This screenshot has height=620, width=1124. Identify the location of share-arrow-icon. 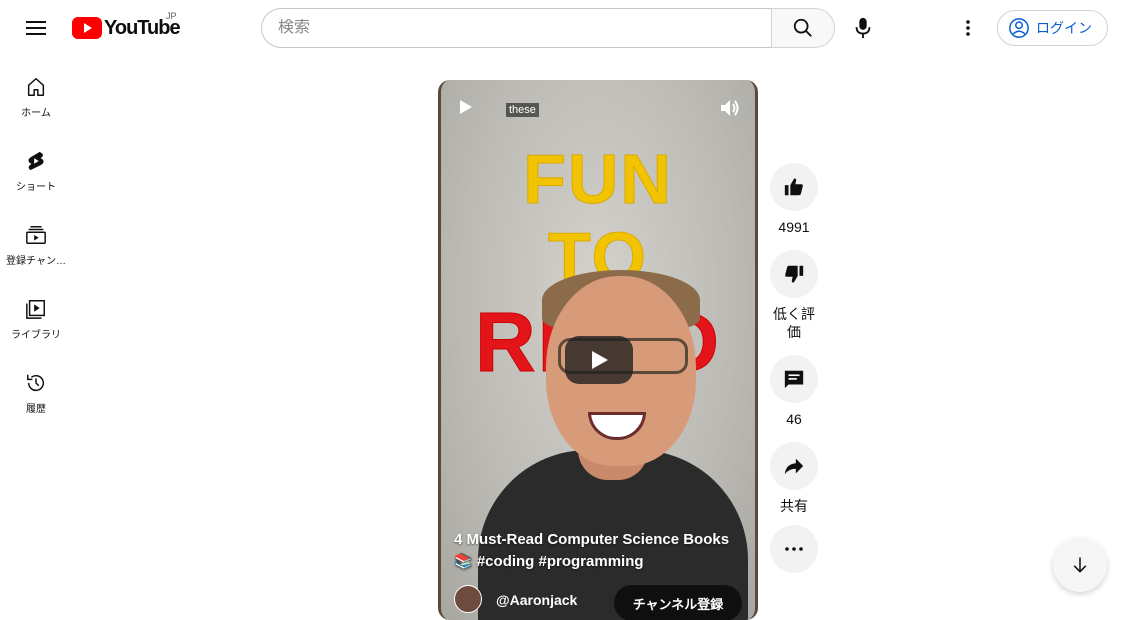
(794, 466).